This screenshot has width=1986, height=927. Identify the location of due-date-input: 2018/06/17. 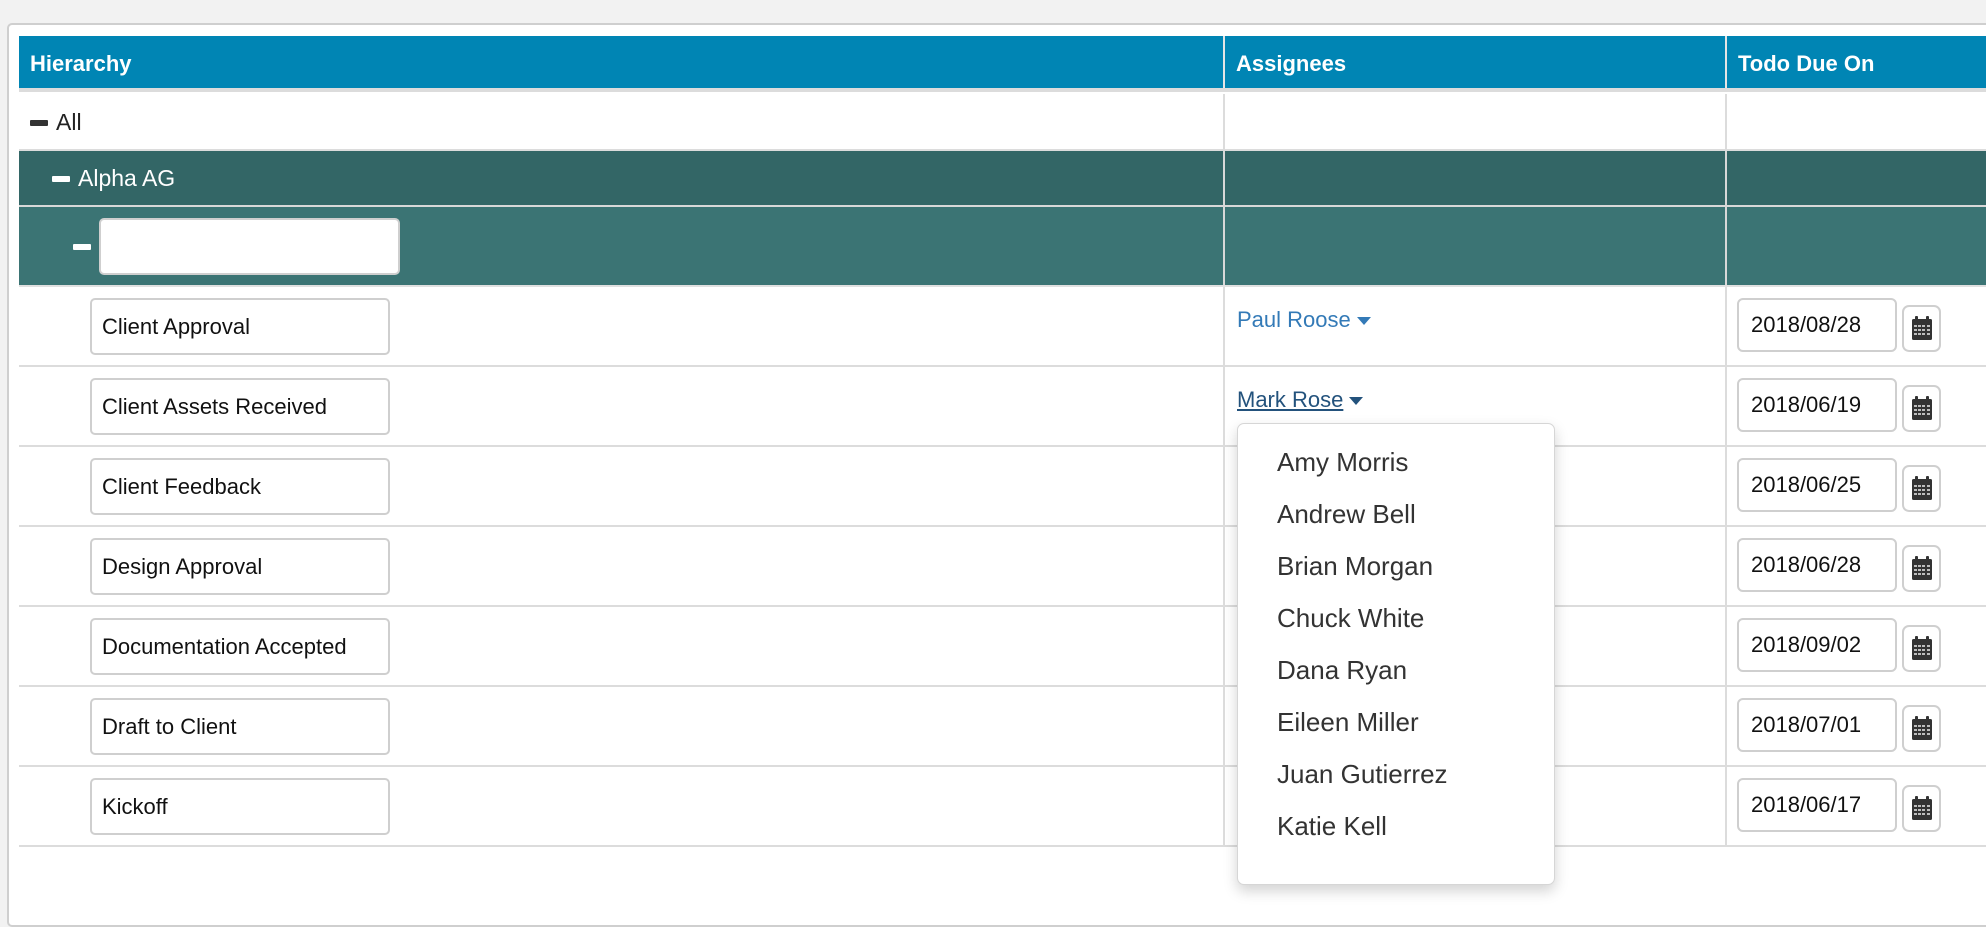
(1817, 805).